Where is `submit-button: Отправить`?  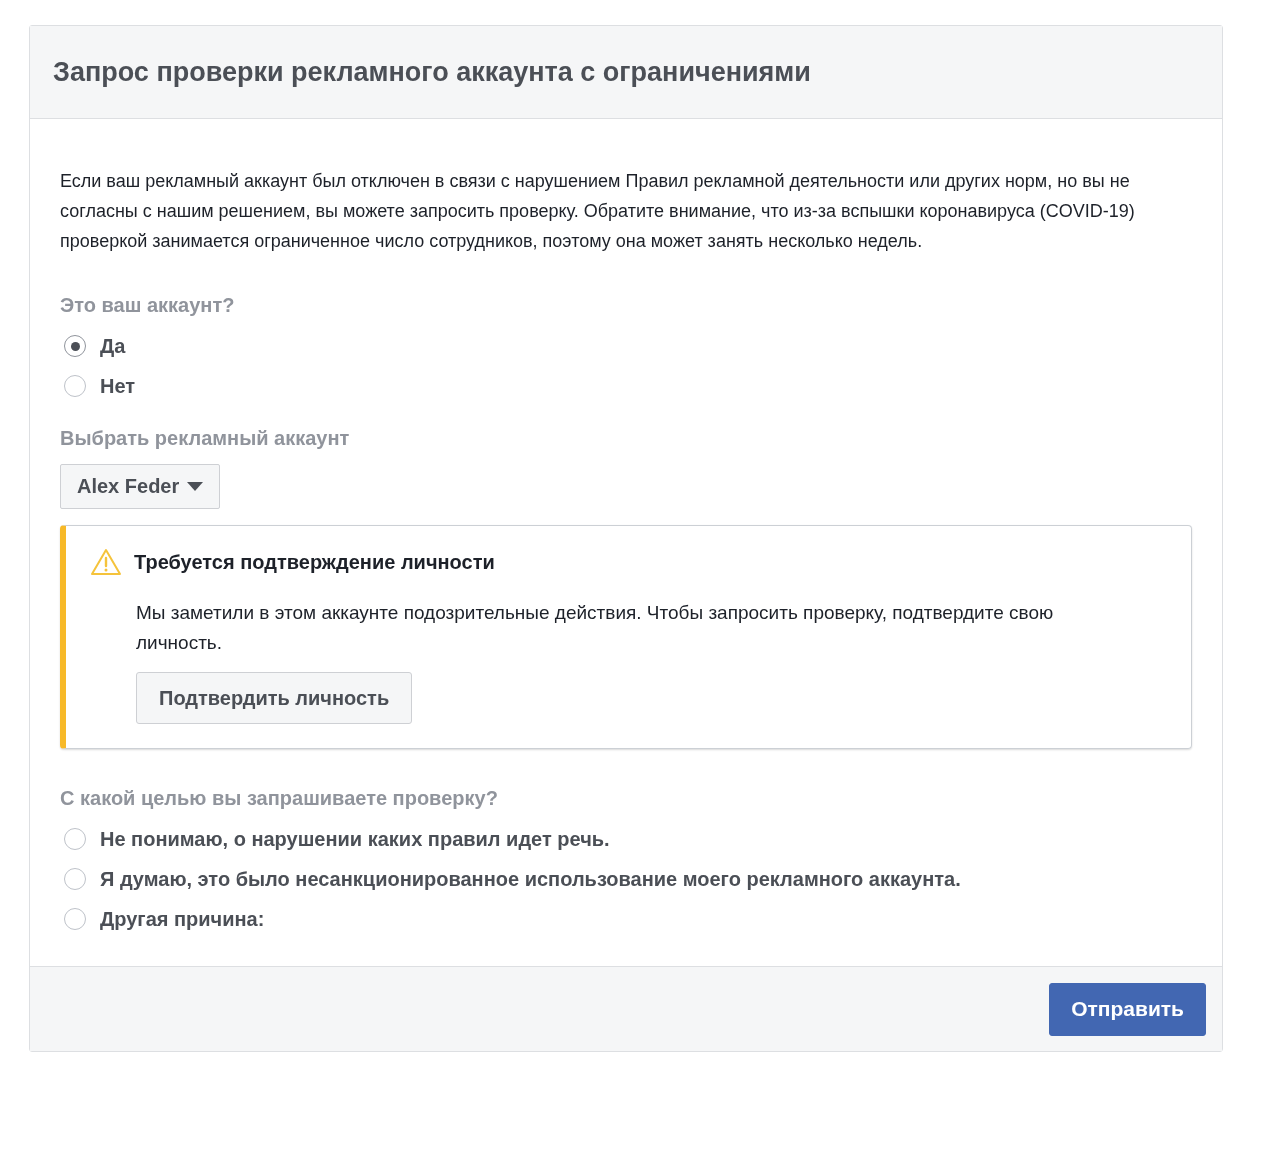 submit-button: Отправить is located at coordinates (1127, 1009).